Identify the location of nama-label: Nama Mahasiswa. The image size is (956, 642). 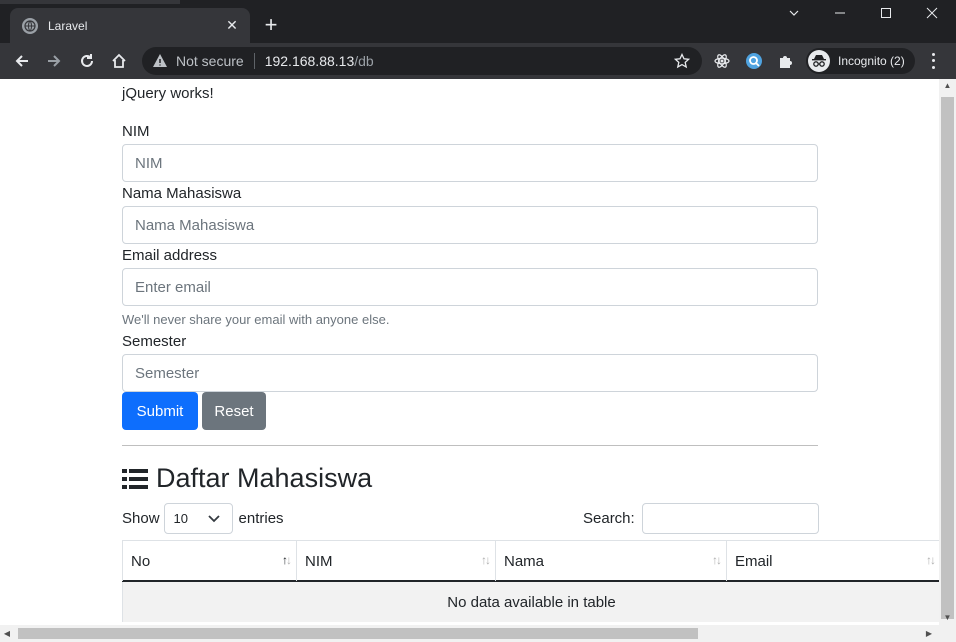
(182, 193).